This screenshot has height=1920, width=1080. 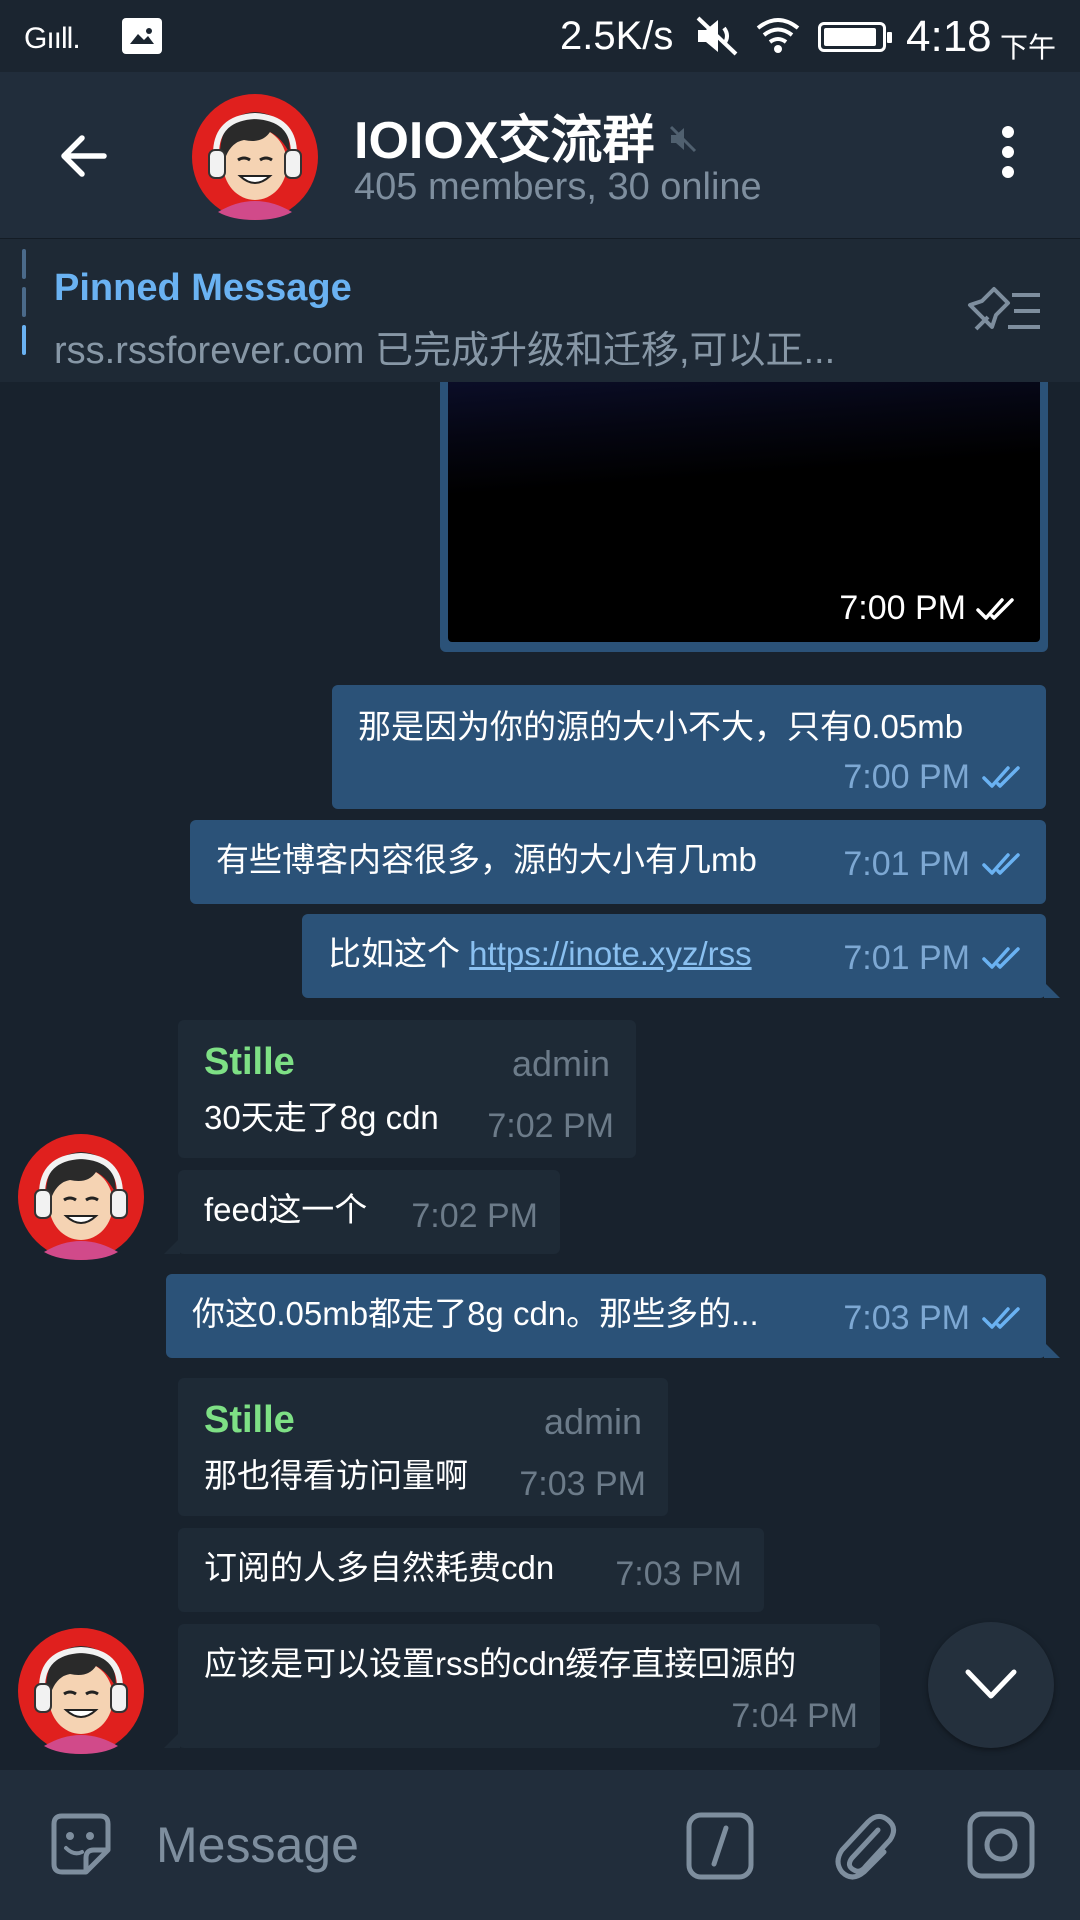 I want to click on bot-command-button, so click(x=720, y=1846).